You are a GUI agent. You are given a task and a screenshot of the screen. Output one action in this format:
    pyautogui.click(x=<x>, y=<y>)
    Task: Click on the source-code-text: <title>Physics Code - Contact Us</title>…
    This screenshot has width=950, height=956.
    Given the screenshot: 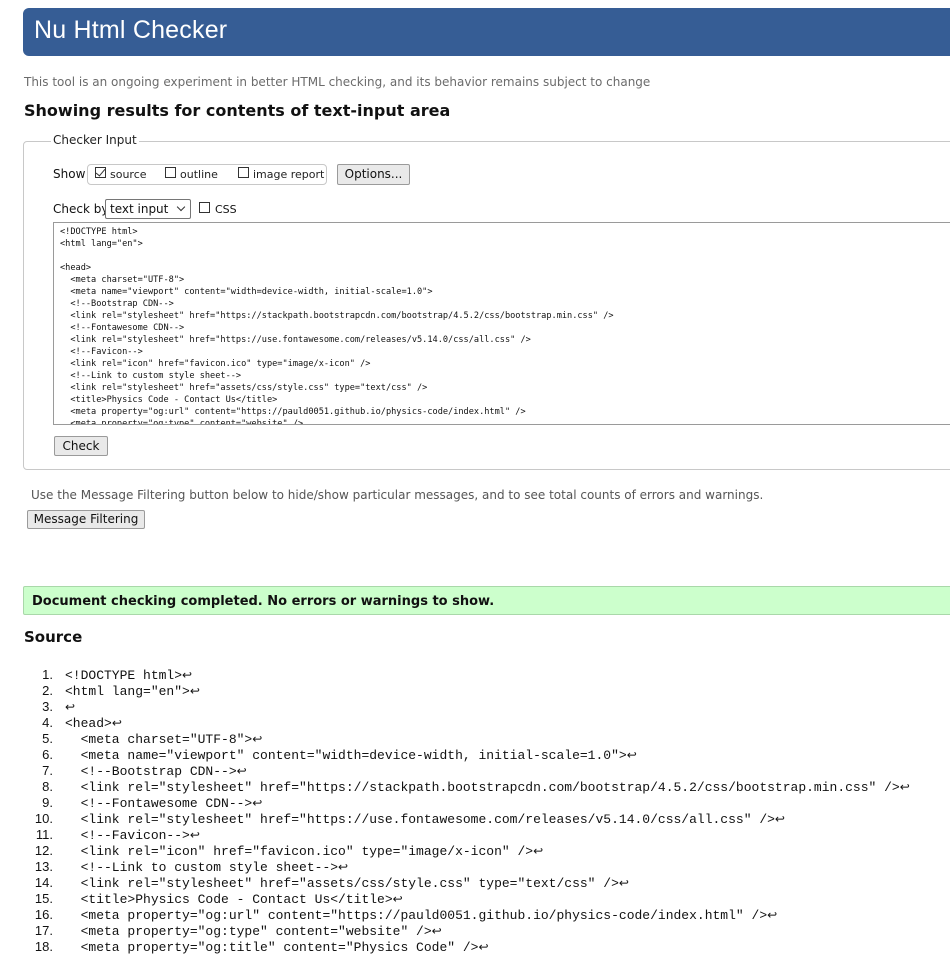 What is the action you would take?
    pyautogui.click(x=234, y=899)
    